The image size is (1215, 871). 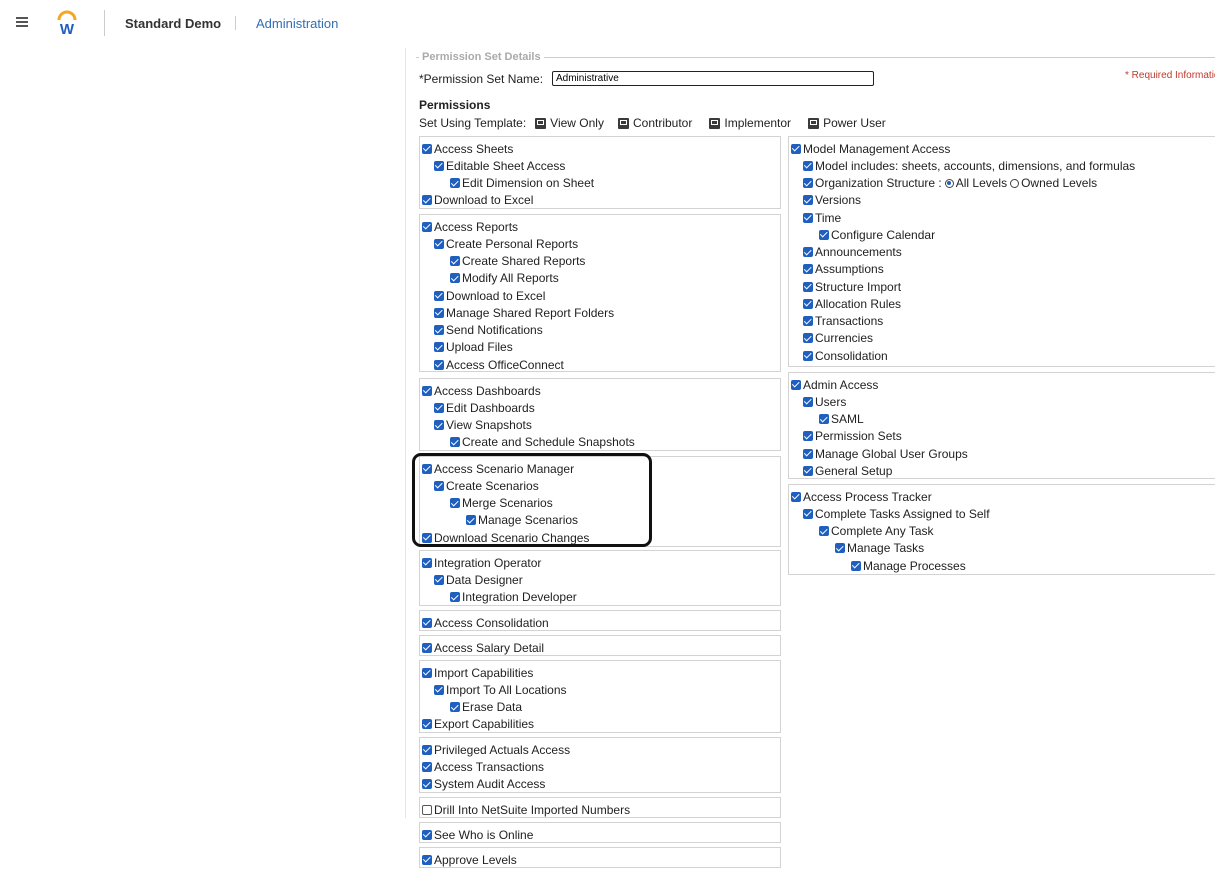 I want to click on permission-label: Currencies, so click(x=844, y=338).